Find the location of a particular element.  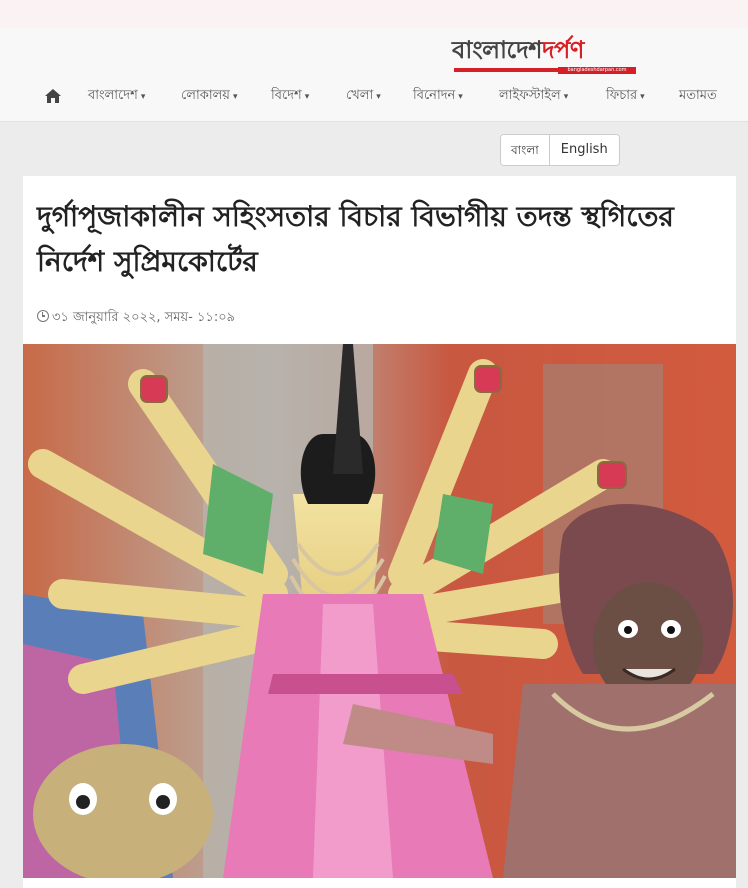

nav-item-bidesh: বিদেশ ▾ is located at coordinates (290, 96).